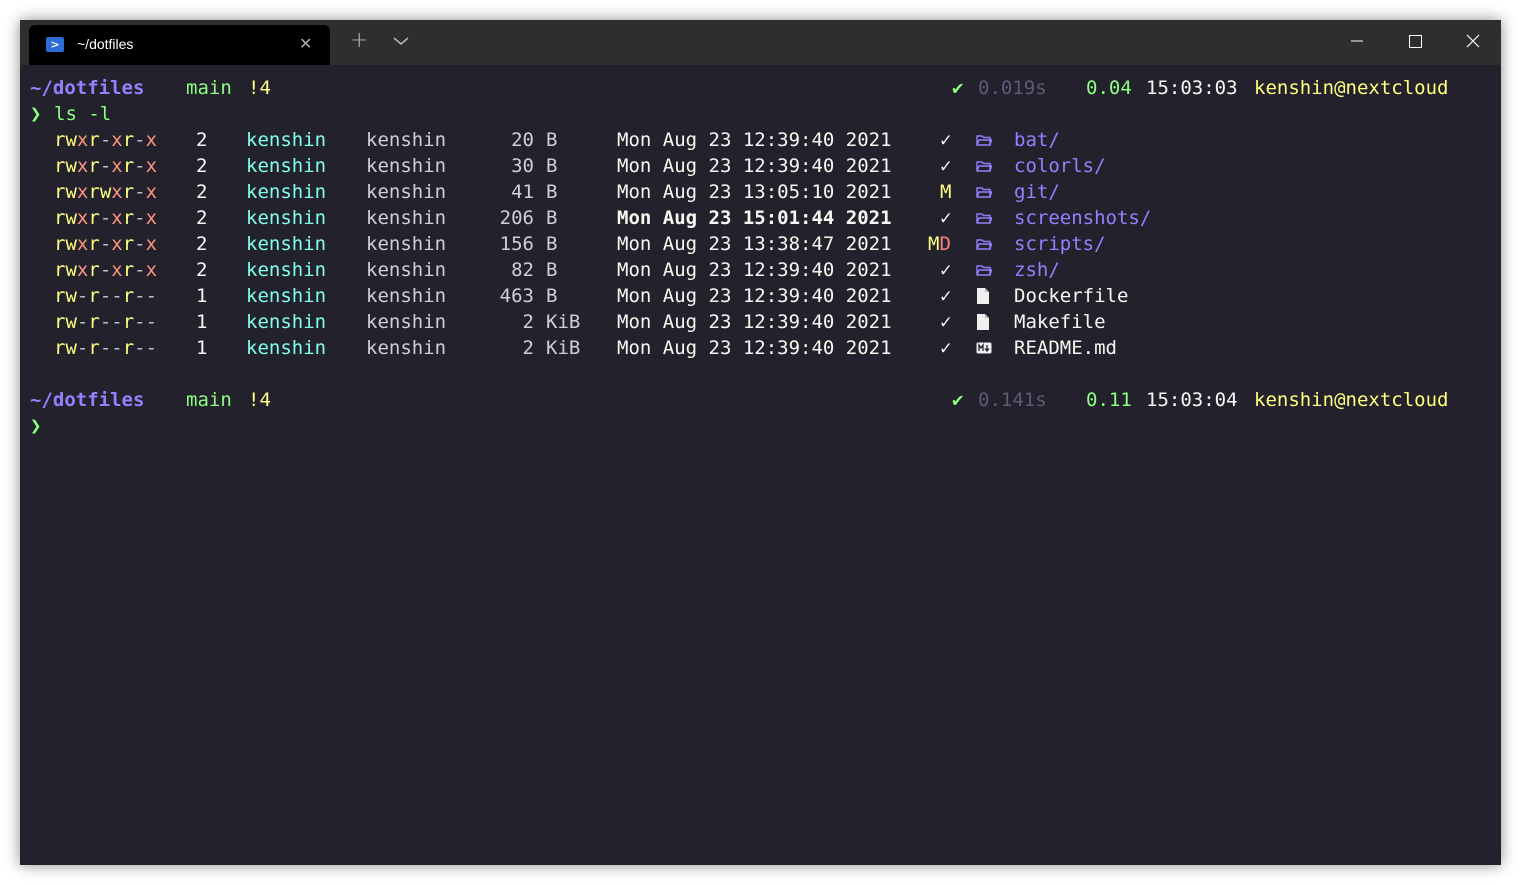 The image size is (1521, 885). I want to click on file-size: 30, so click(522, 166).